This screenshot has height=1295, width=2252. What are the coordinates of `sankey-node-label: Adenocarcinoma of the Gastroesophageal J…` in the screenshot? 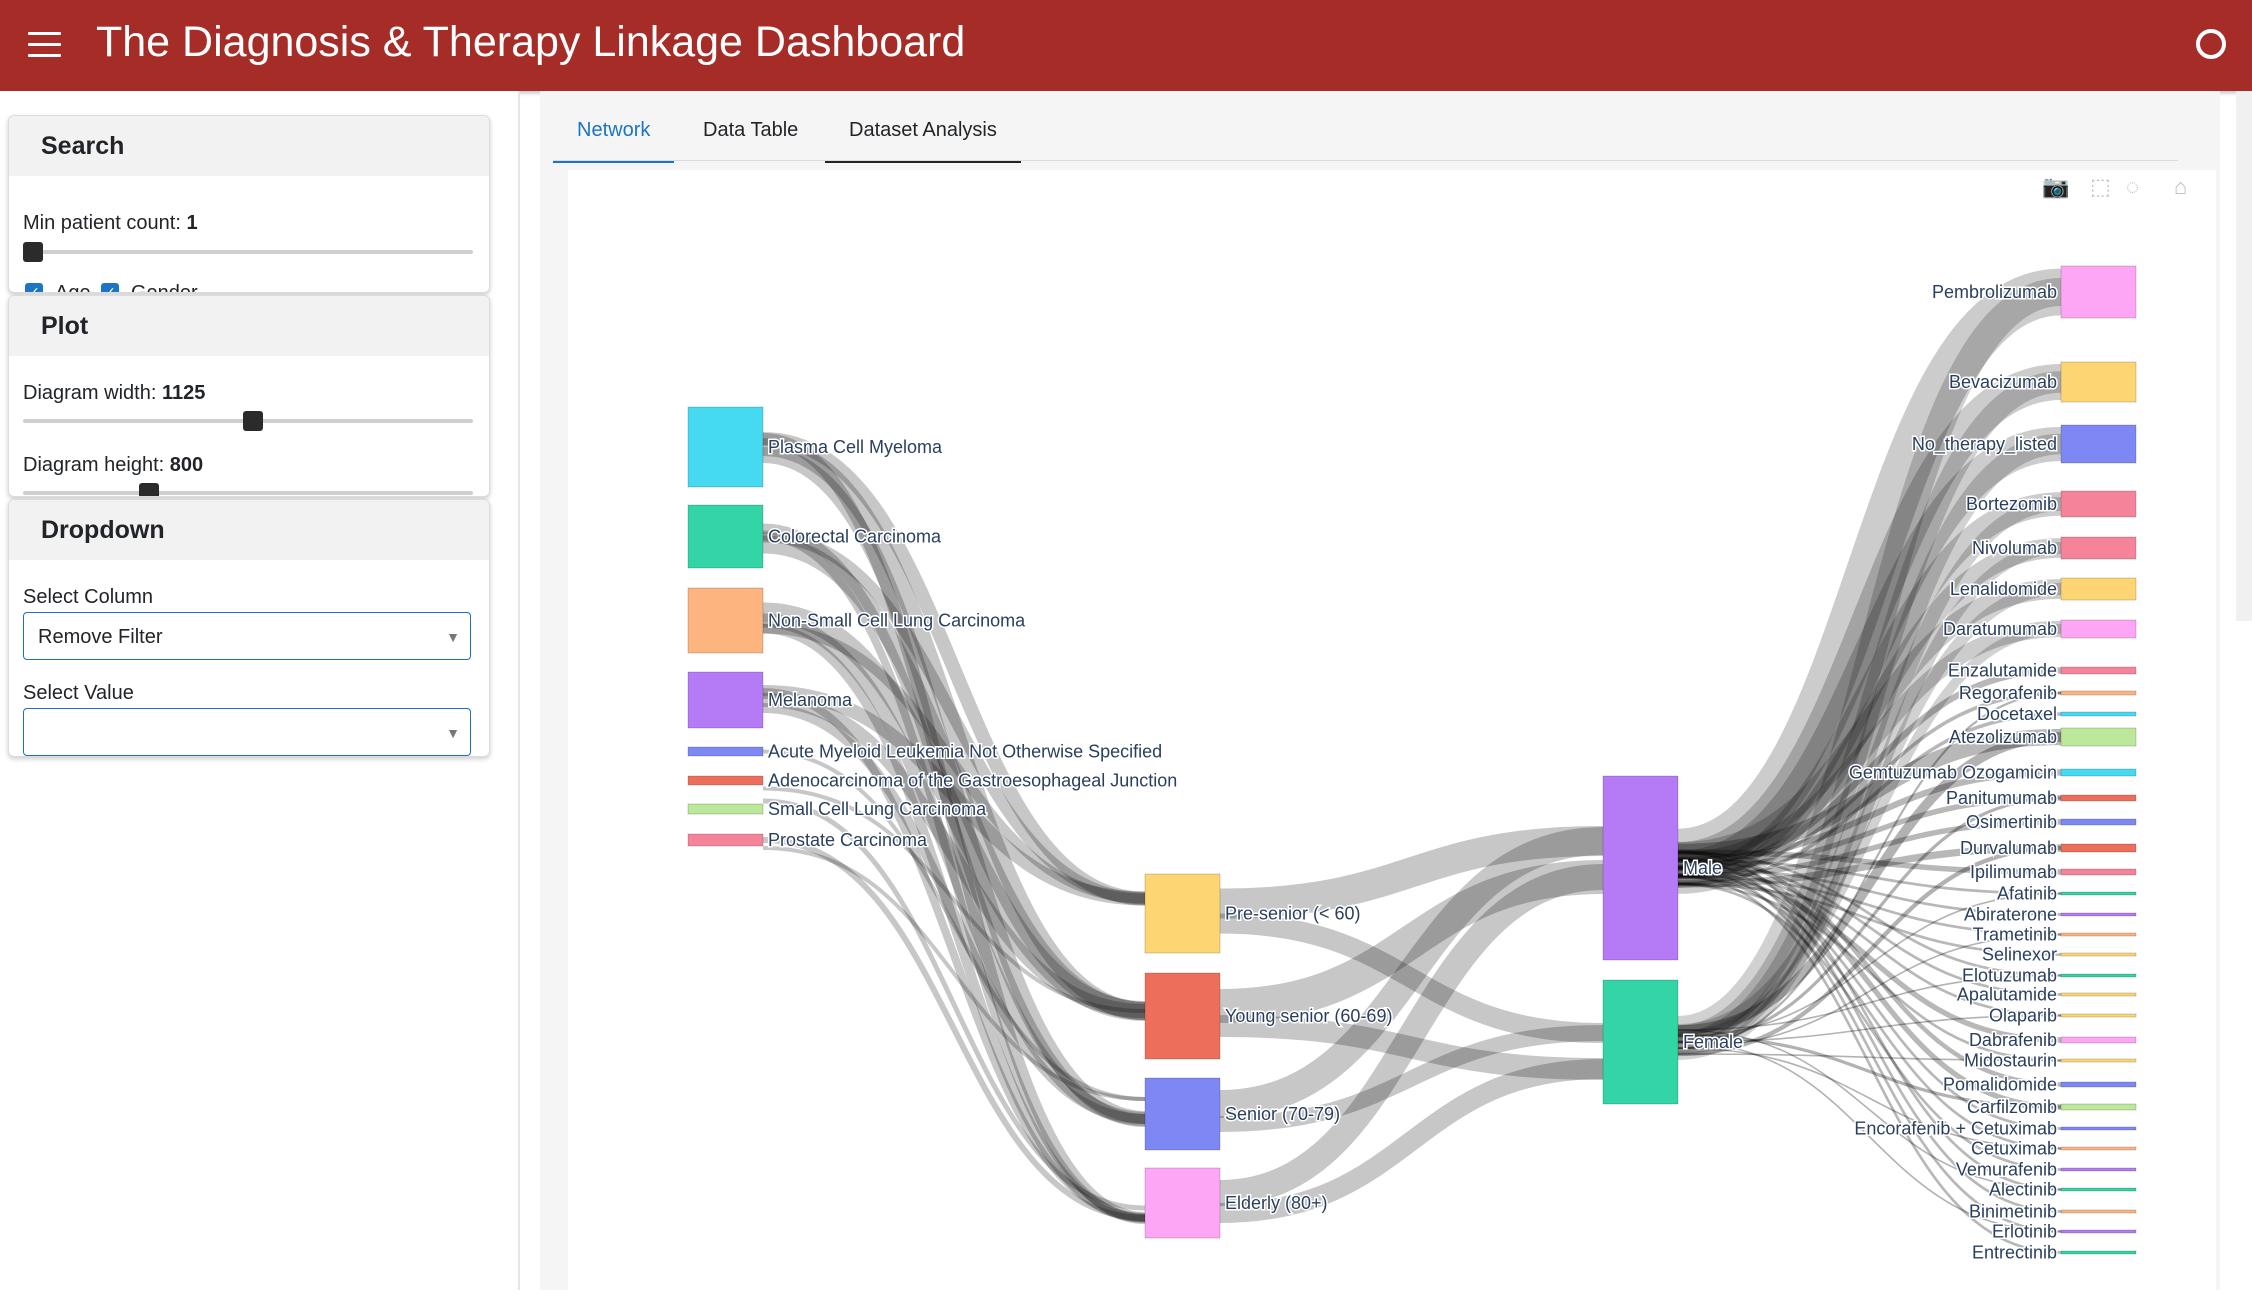 It's located at (972, 781).